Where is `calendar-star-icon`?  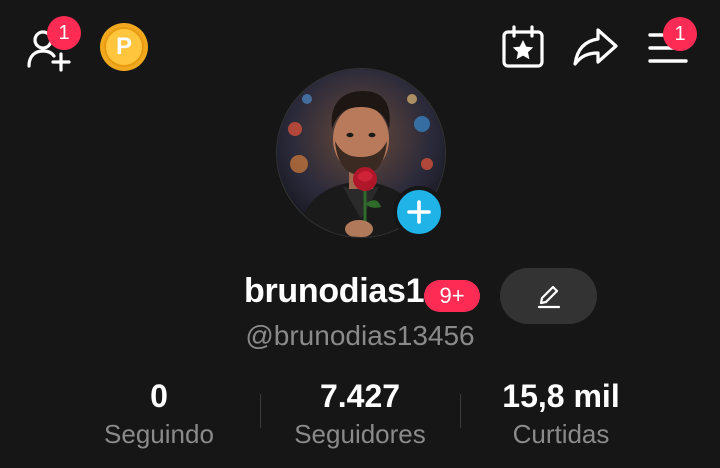 calendar-star-icon is located at coordinates (523, 46).